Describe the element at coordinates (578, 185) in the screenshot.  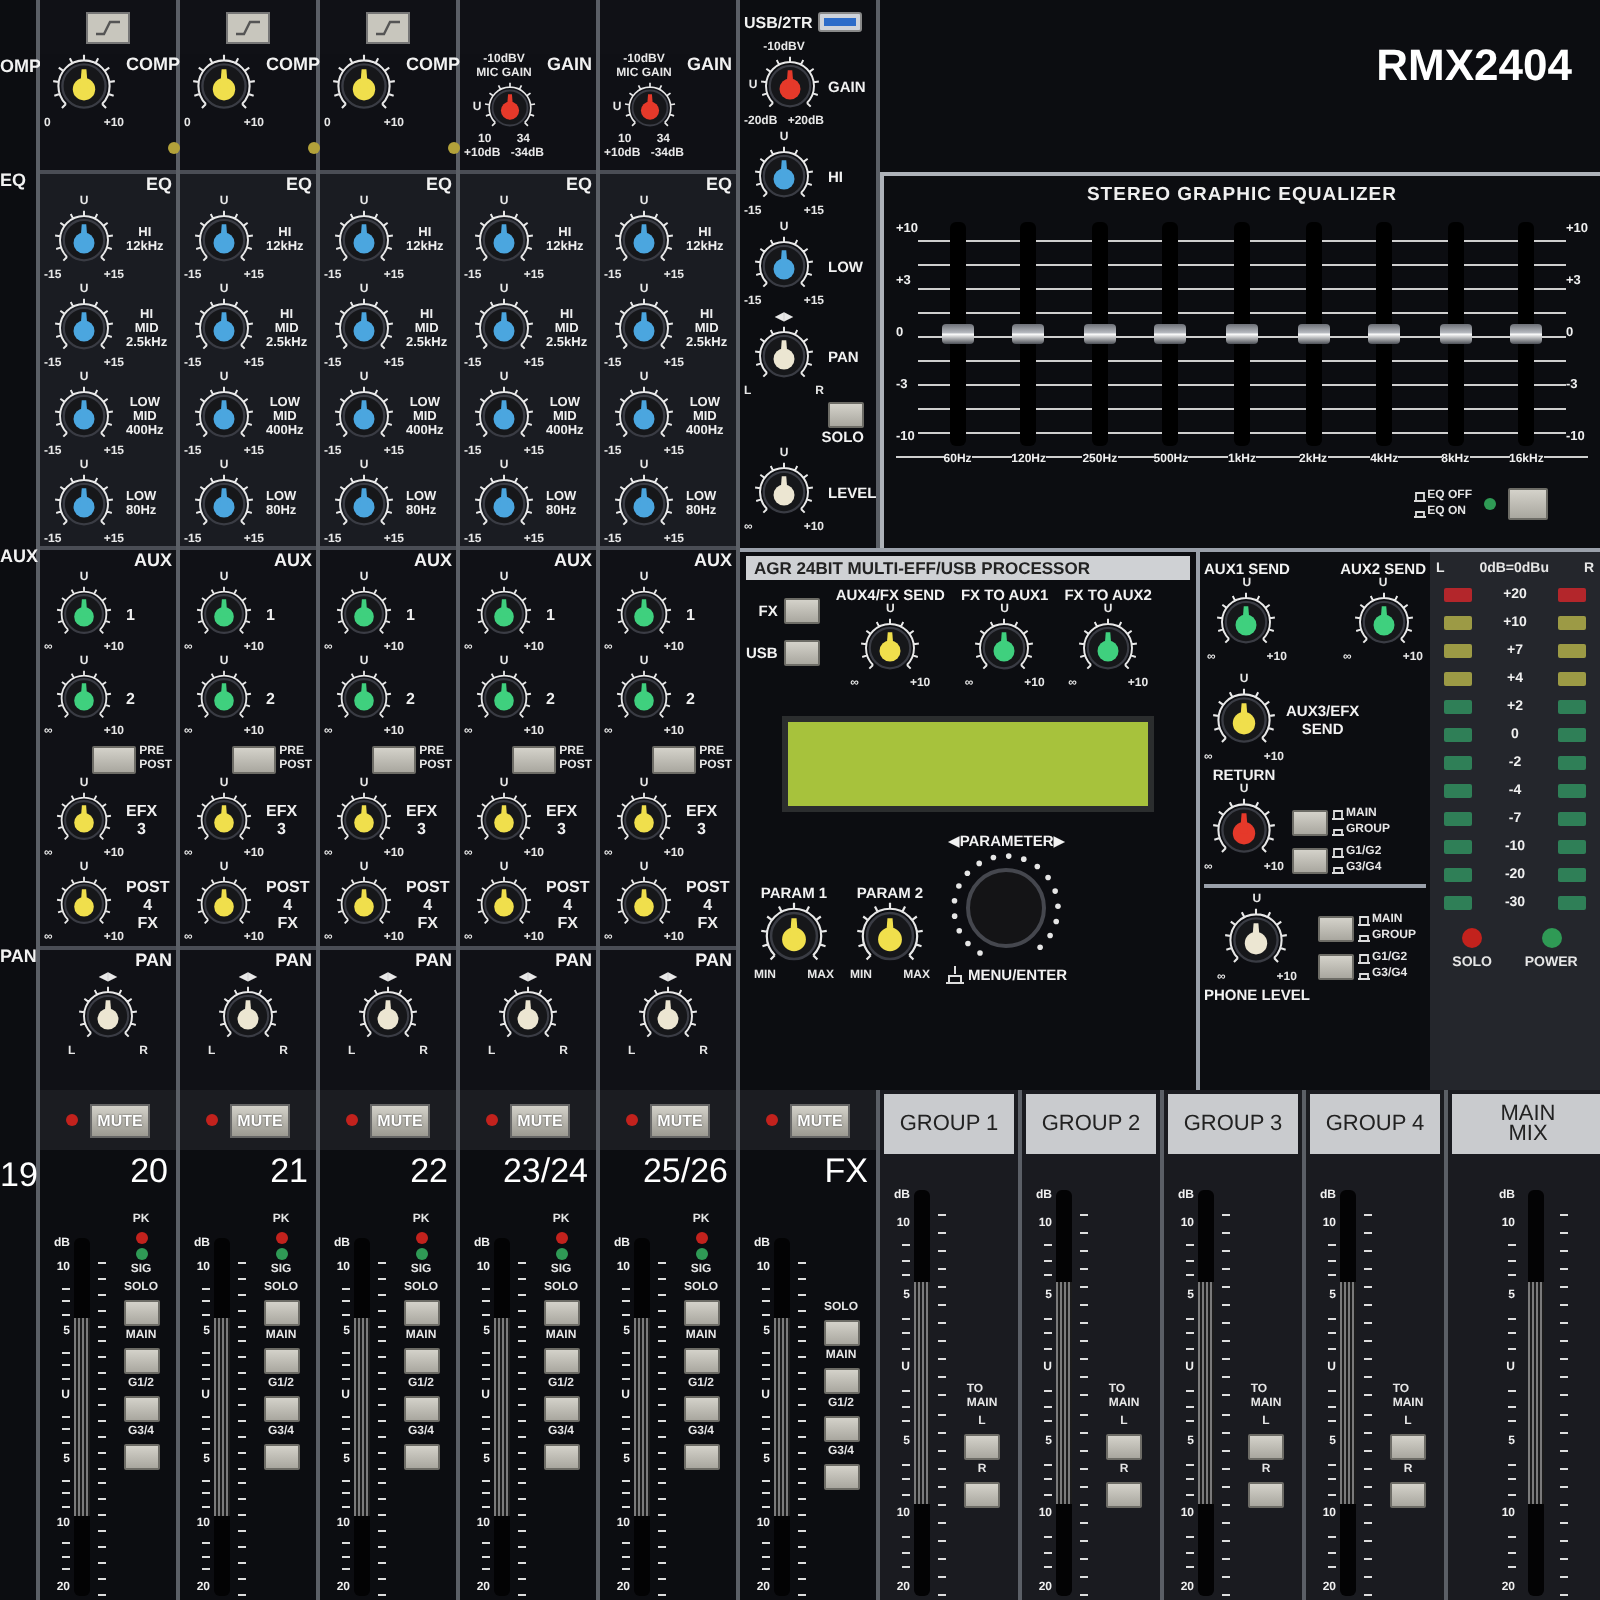
I see `section-label: EQ` at that location.